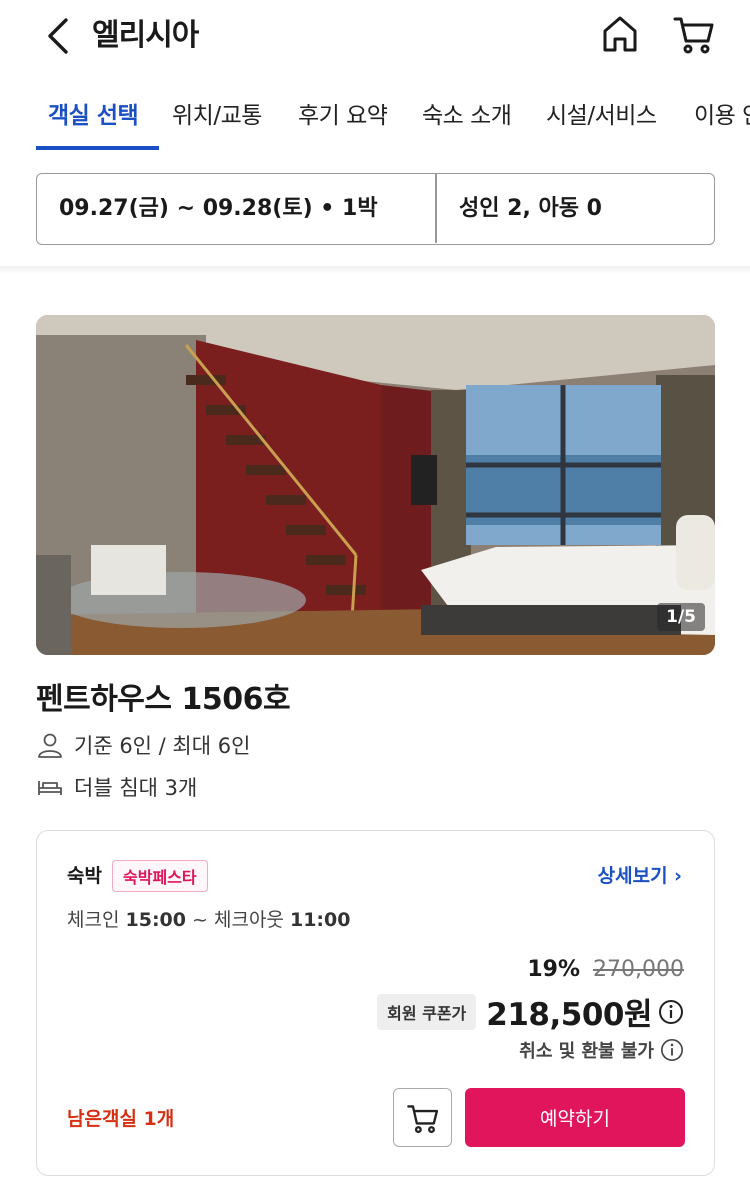 Image resolution: width=750 pixels, height=1197 pixels. What do you see at coordinates (93, 120) in the screenshot?
I see `tab-room-select: 객실 선택` at bounding box center [93, 120].